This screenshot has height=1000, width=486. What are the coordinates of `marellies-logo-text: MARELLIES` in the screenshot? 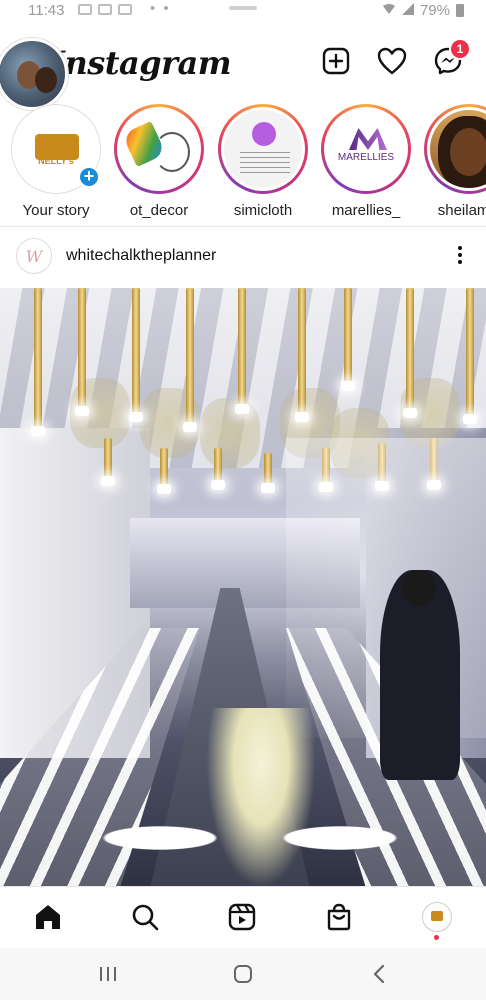 It's located at (366, 157).